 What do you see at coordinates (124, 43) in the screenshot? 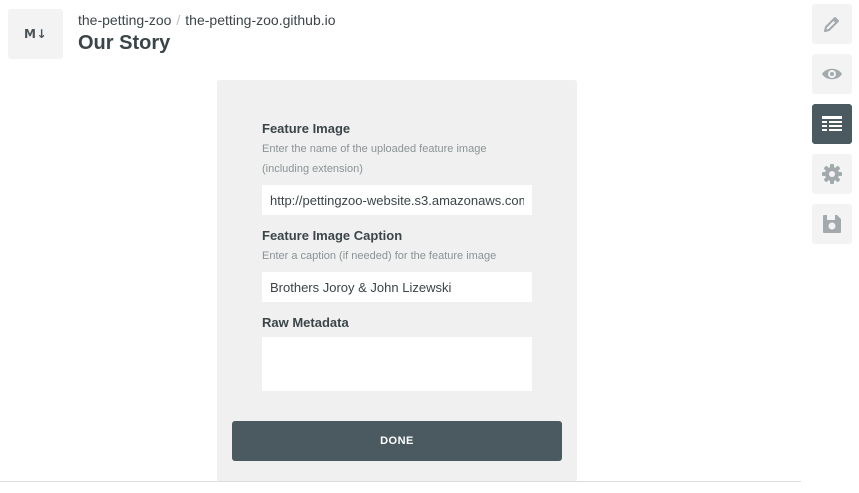
I see `page-title: Our Story` at bounding box center [124, 43].